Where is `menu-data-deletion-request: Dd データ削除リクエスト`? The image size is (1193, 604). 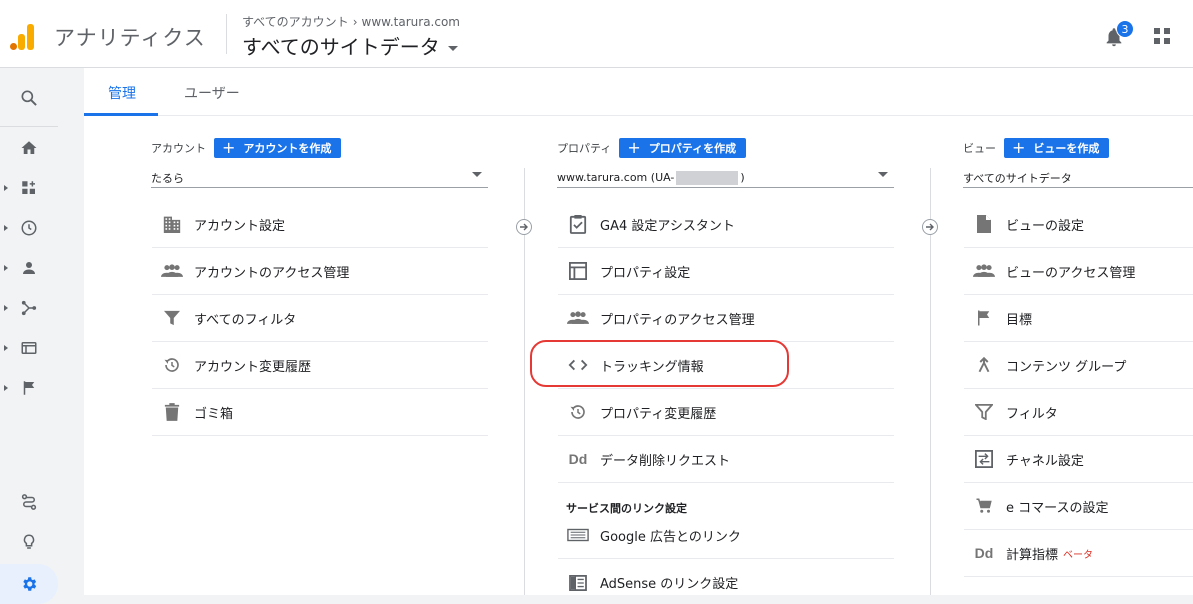 menu-data-deletion-request: Dd データ削除リクエスト is located at coordinates (726, 459).